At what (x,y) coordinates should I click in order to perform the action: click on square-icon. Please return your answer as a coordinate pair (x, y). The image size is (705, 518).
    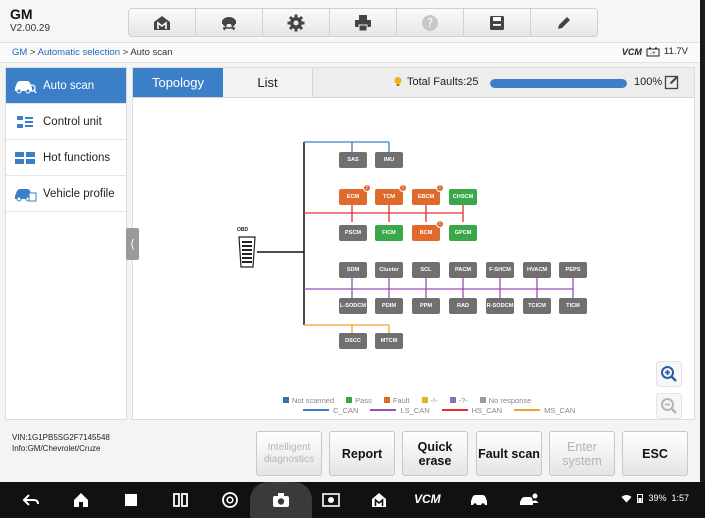
    Looking at the image, I should click on (131, 500).